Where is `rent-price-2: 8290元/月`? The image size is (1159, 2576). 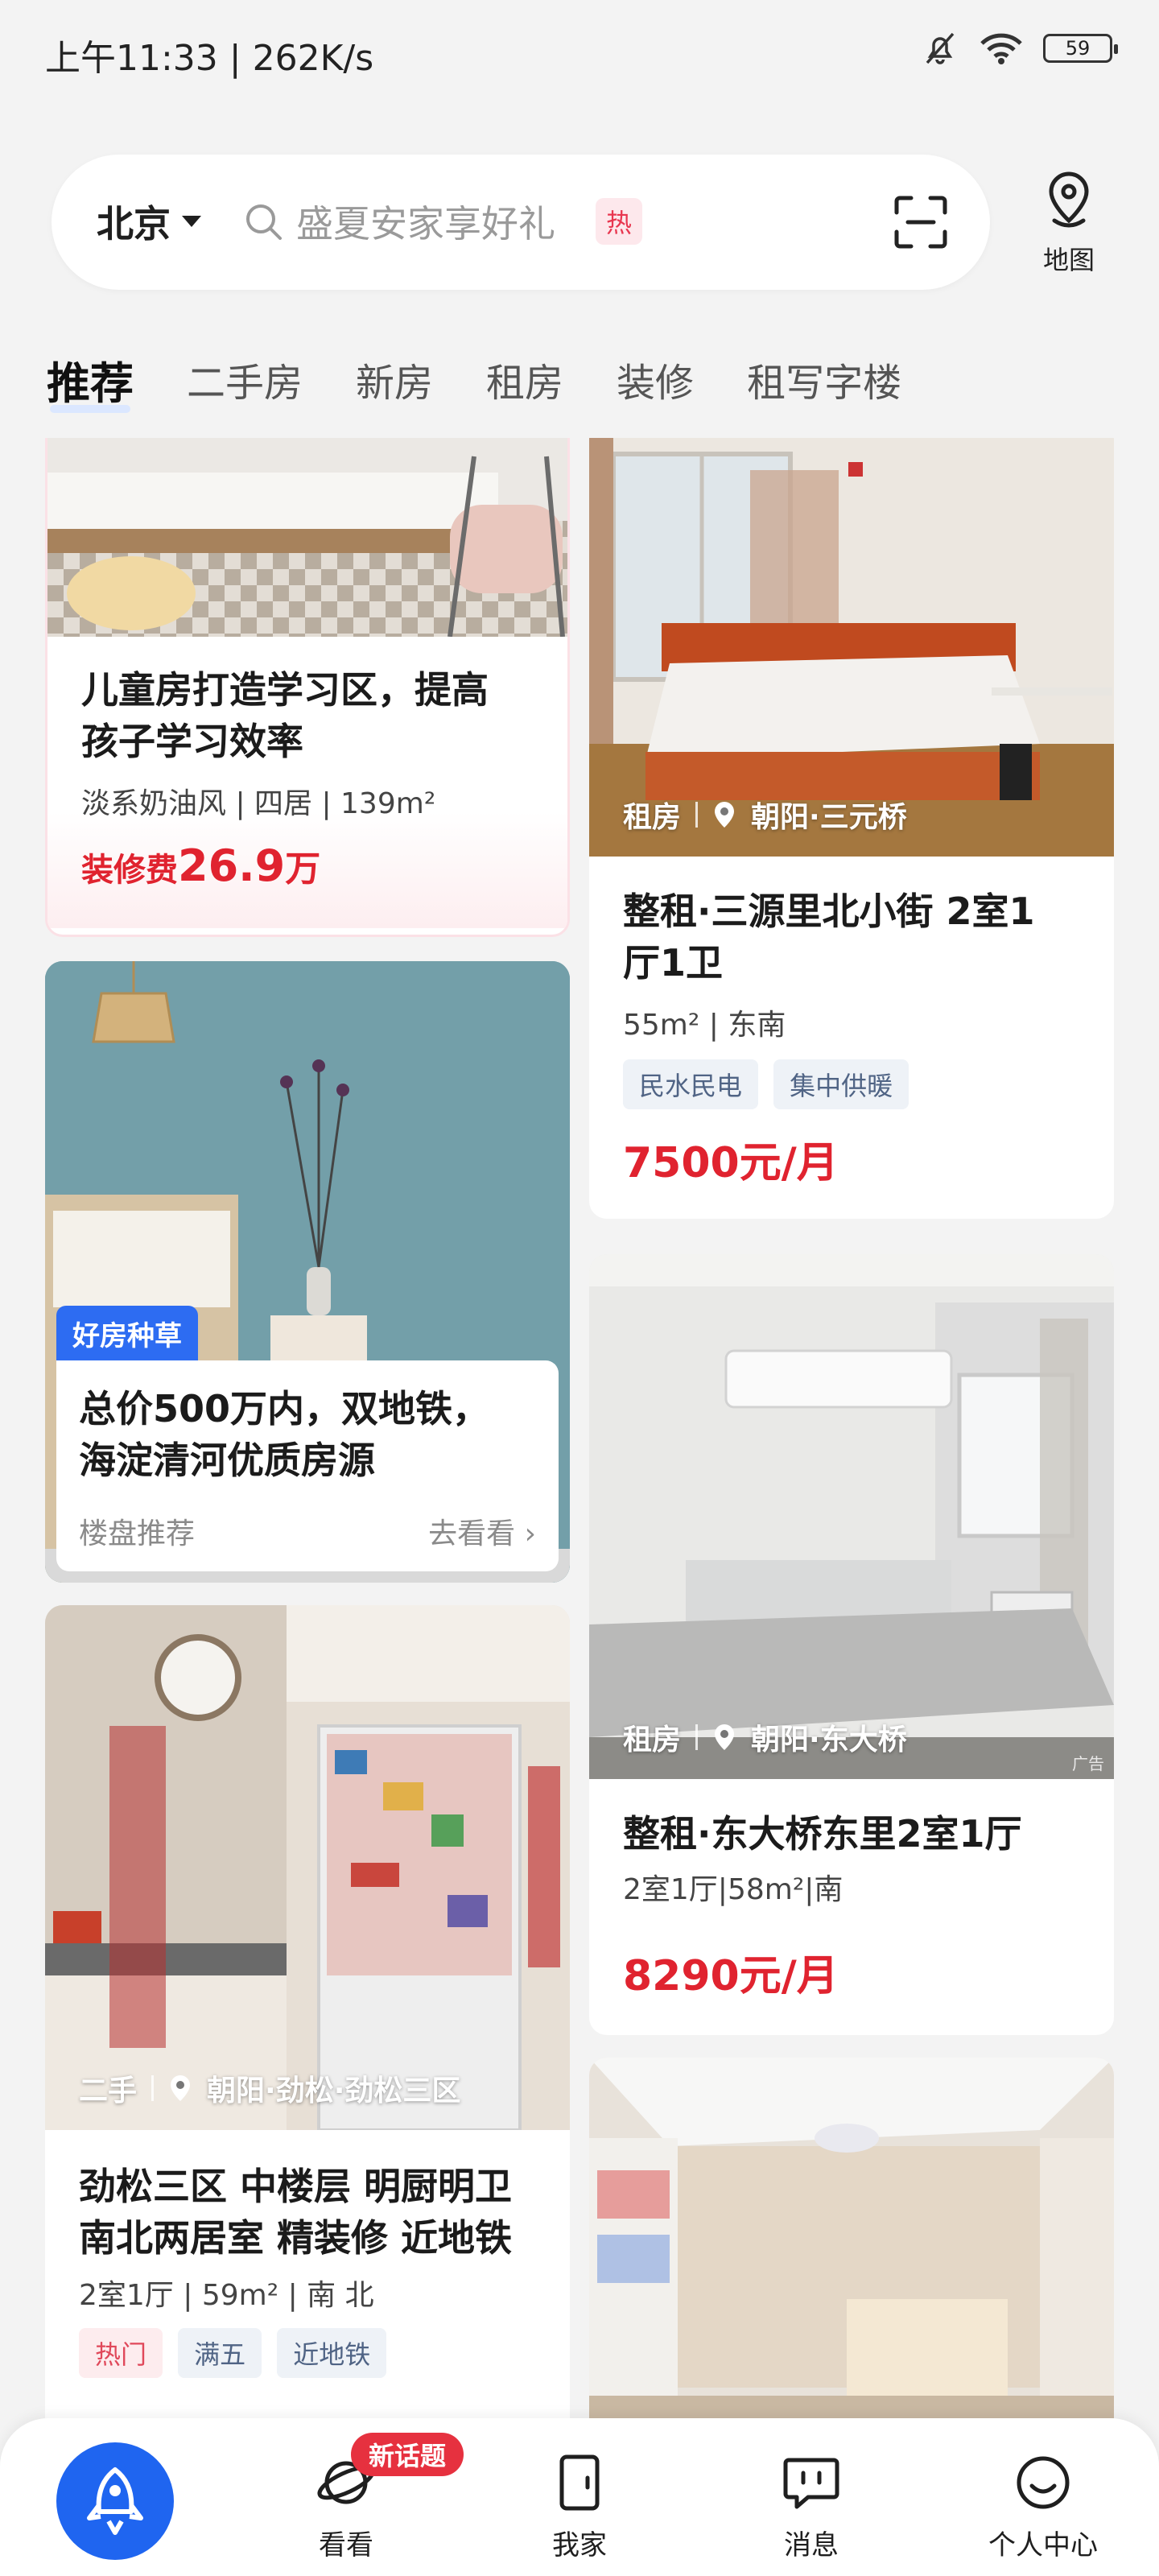
rent-price-2: 8290元/月 is located at coordinates (731, 1976).